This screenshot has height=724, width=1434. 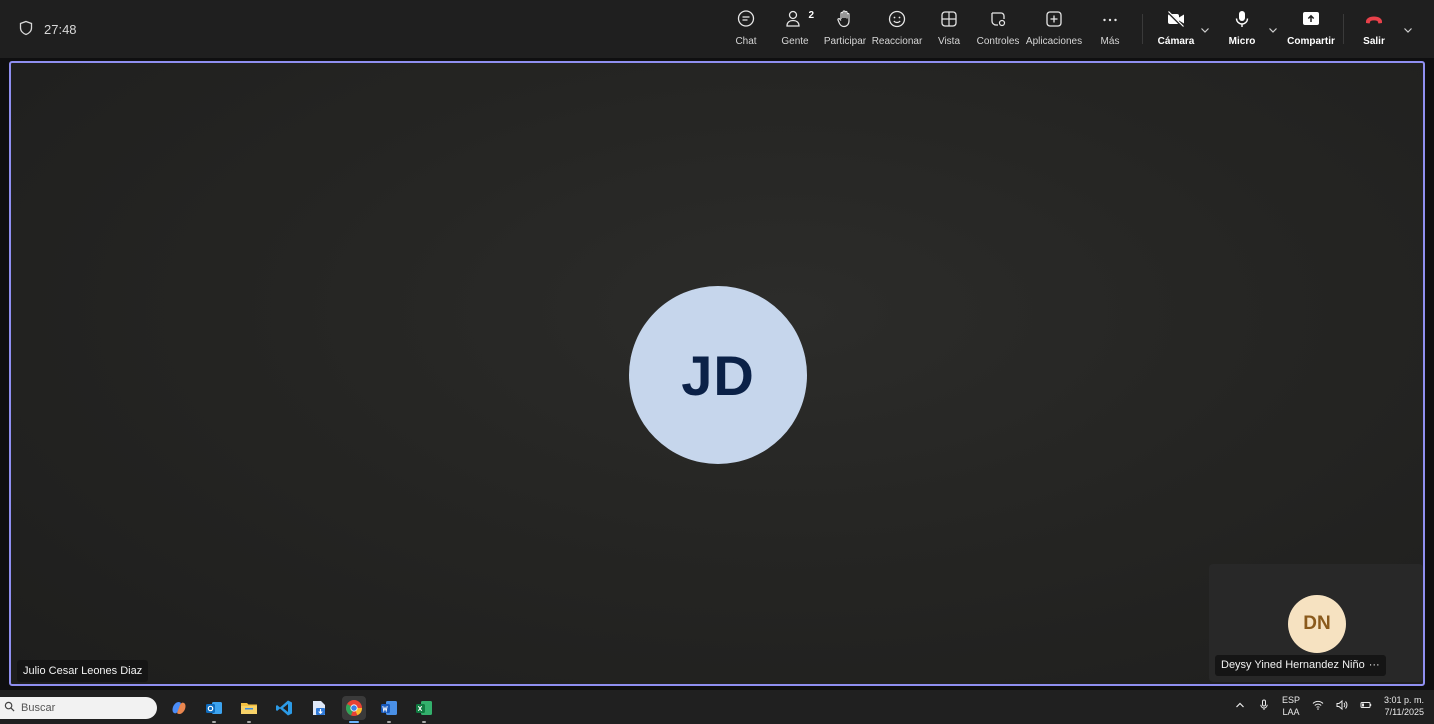 What do you see at coordinates (284, 708) in the screenshot?
I see `vscode-icon` at bounding box center [284, 708].